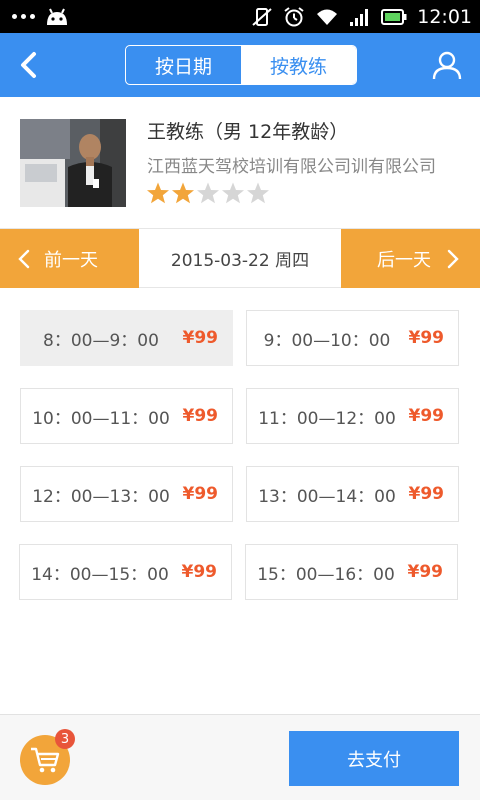 Image resolution: width=480 pixels, height=800 pixels. I want to click on coach-rating, so click(208, 193).